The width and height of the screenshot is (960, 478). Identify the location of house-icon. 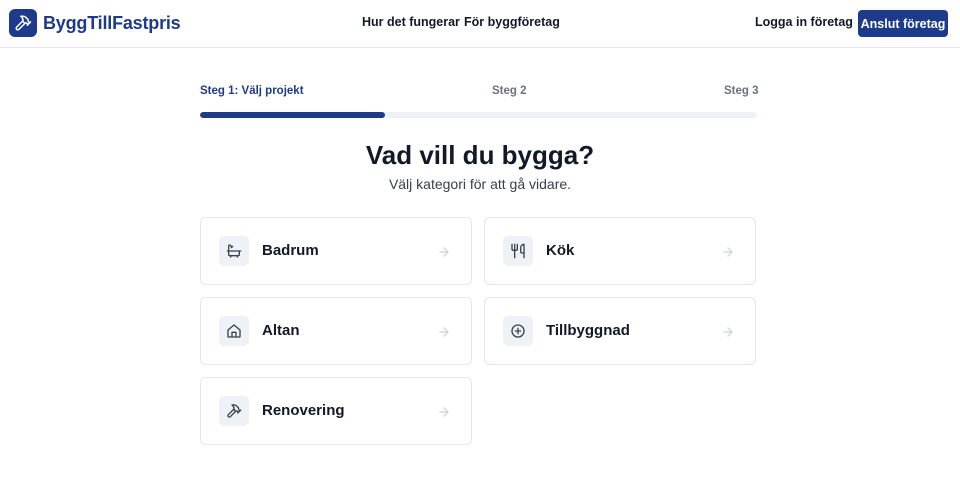
(234, 331).